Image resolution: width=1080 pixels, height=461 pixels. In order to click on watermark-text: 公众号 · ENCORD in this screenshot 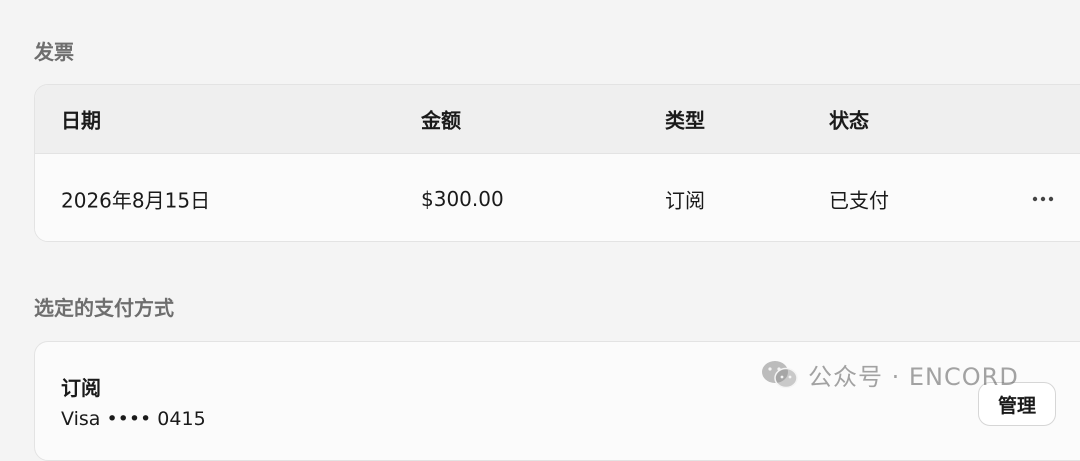, I will do `click(913, 377)`.